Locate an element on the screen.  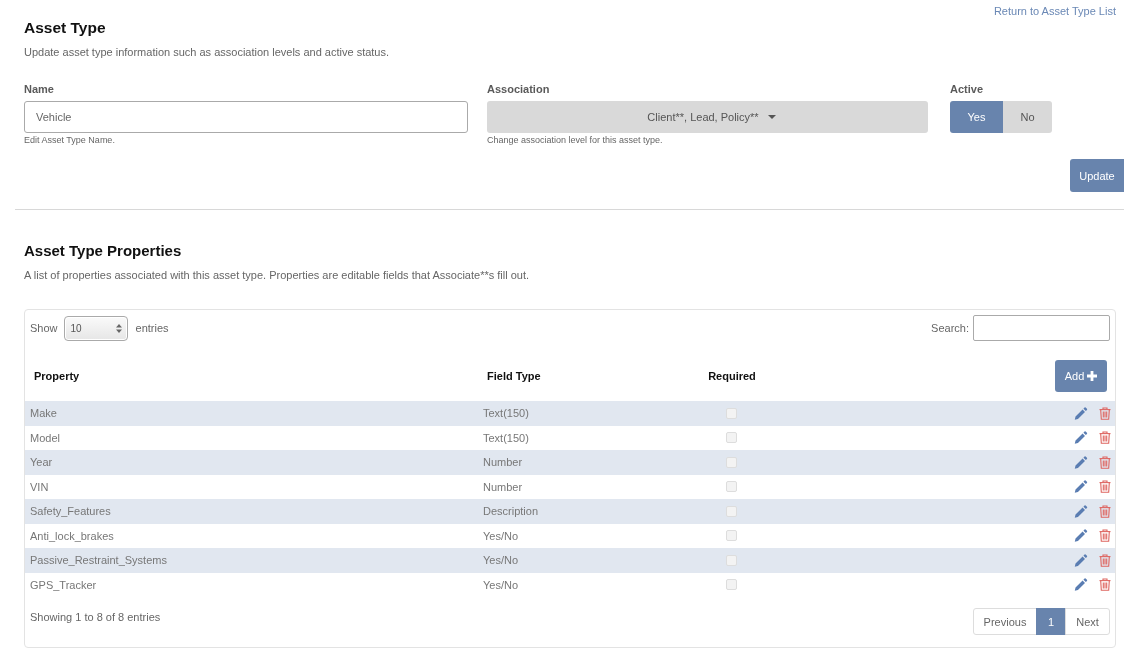
table-cell: Make is located at coordinates (43, 413).